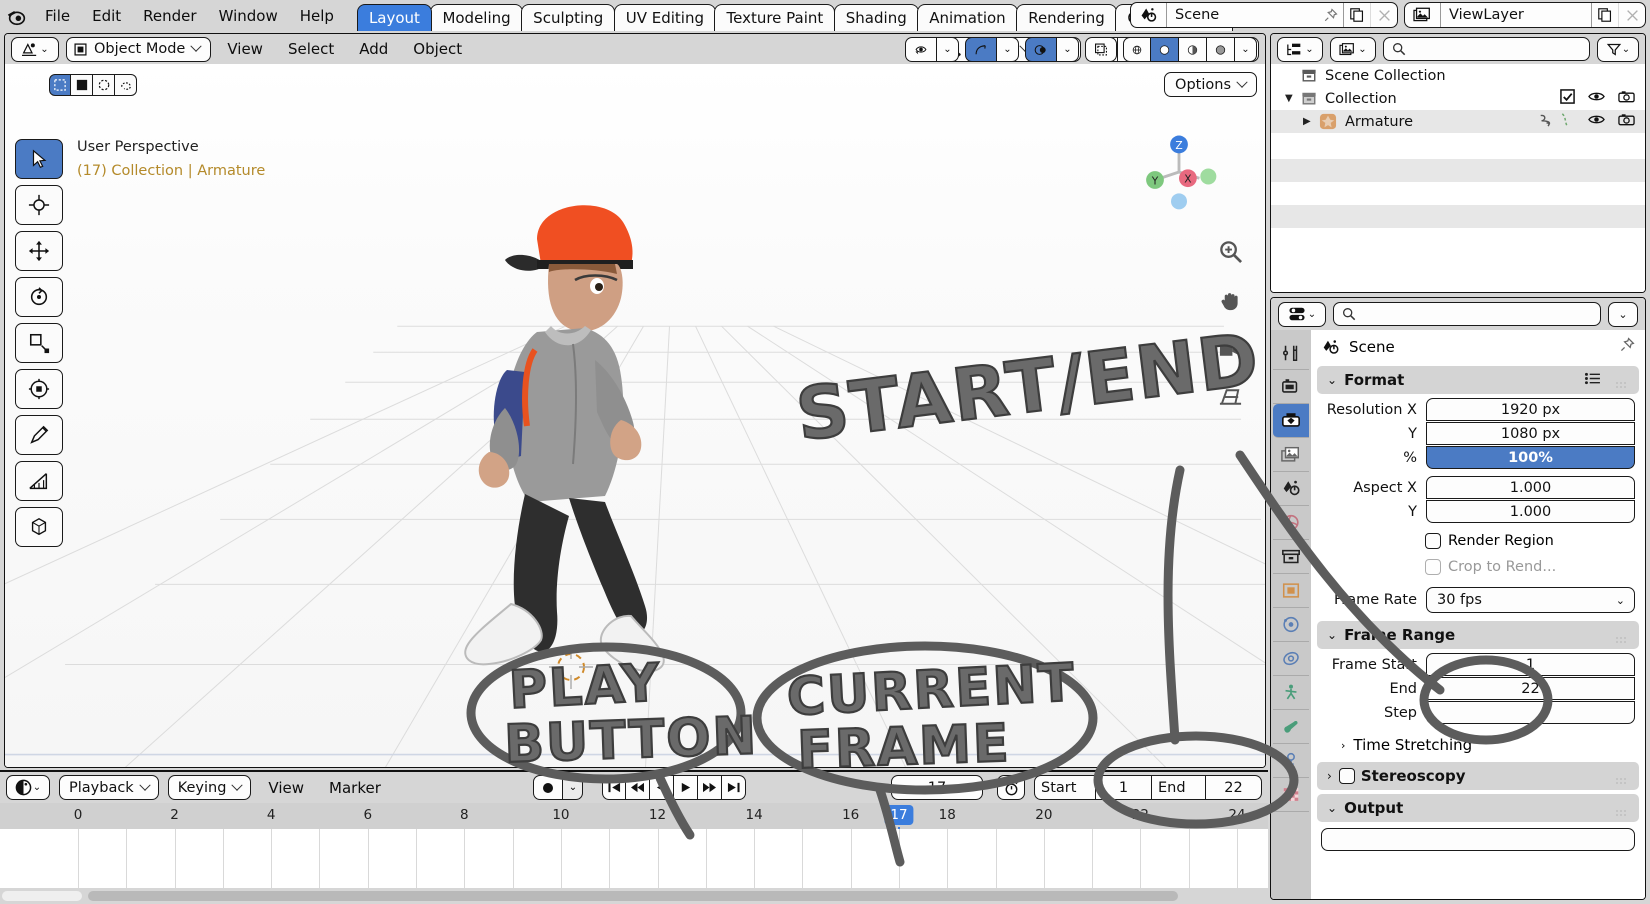 The height and width of the screenshot is (904, 1650). I want to click on eye-visibility-icon, so click(1596, 98).